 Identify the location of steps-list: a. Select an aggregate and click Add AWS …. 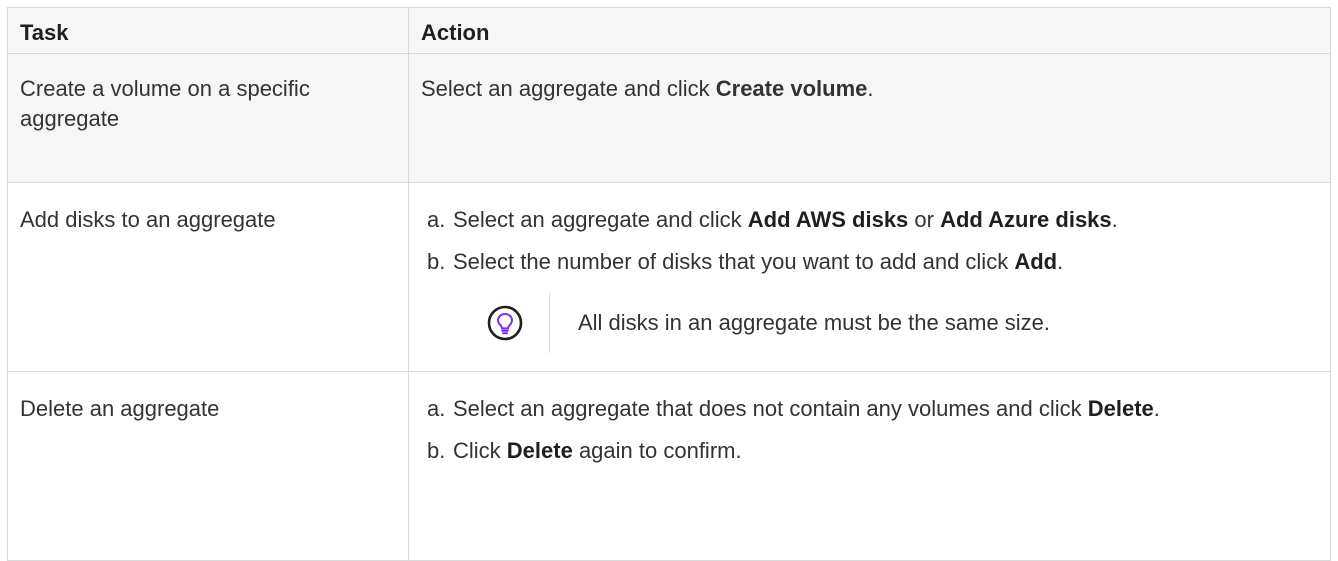
(869, 241).